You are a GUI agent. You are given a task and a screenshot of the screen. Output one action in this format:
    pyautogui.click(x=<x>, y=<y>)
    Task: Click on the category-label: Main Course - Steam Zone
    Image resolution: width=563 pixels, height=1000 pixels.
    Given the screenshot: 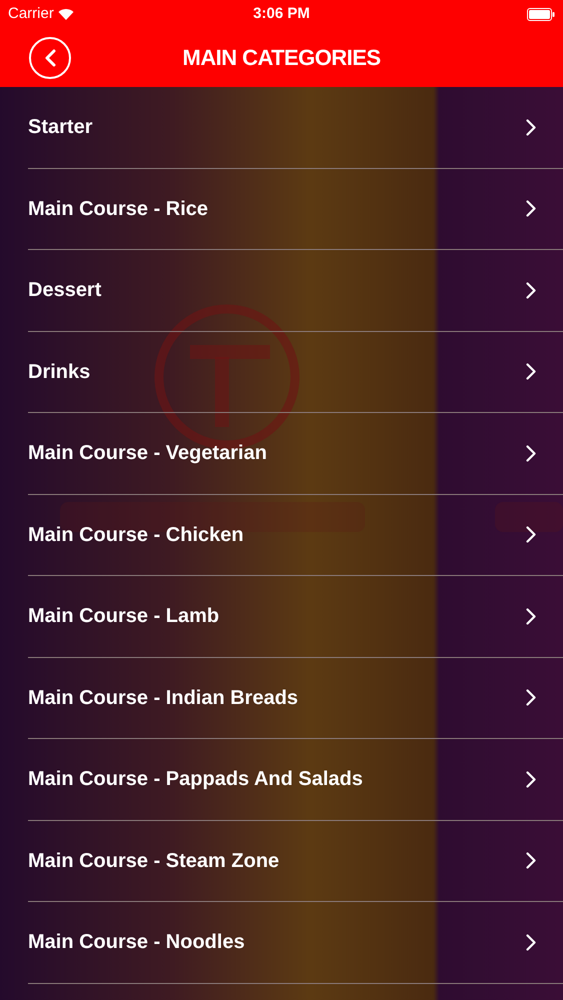 What is the action you would take?
    pyautogui.click(x=154, y=861)
    